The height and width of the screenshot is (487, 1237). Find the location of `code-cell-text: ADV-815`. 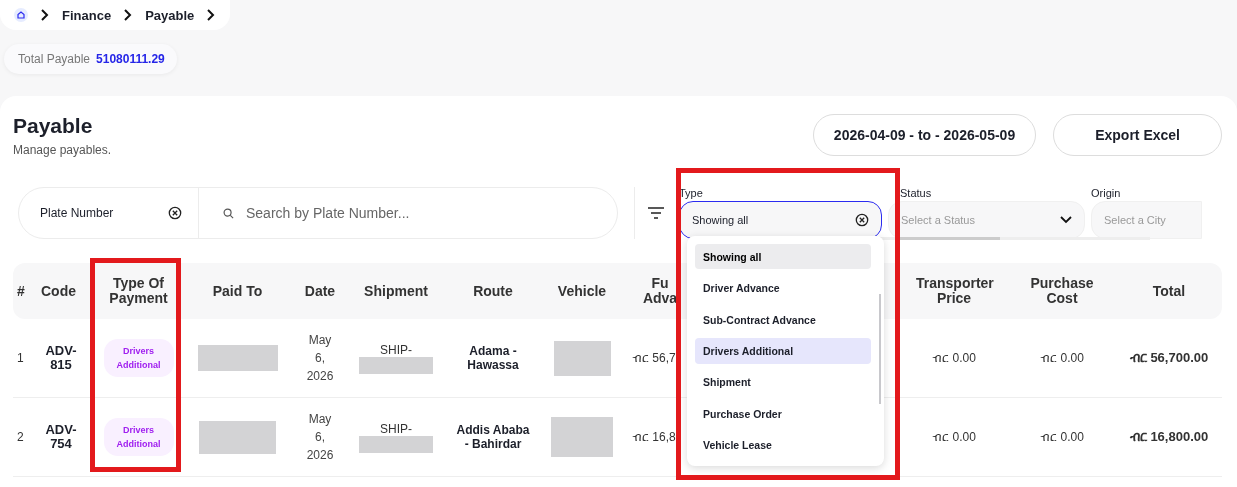

code-cell-text: ADV-815 is located at coordinates (61, 358).